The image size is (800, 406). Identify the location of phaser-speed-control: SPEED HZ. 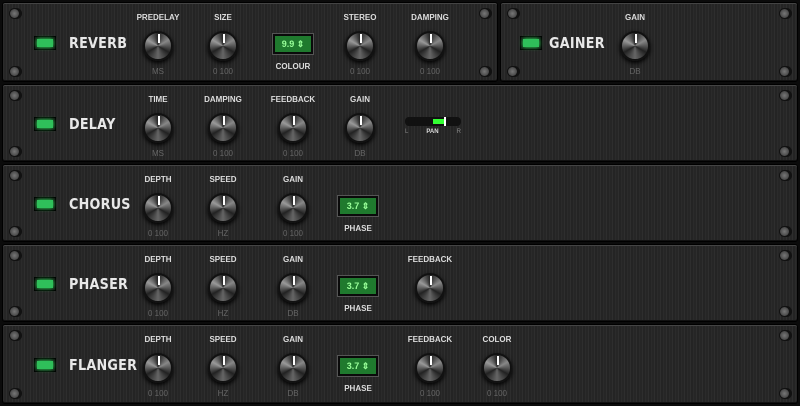
(223, 286).